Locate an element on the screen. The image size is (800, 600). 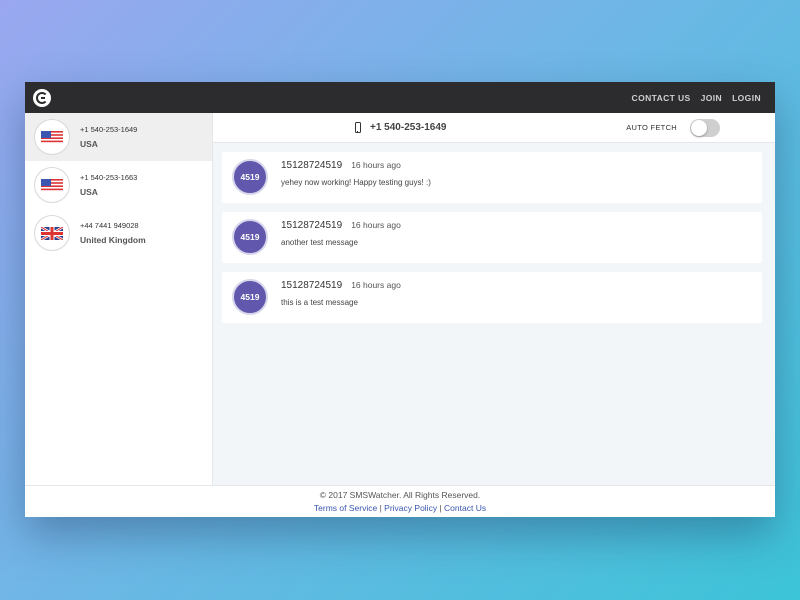
nav-join-link: JOIN is located at coordinates (711, 98).